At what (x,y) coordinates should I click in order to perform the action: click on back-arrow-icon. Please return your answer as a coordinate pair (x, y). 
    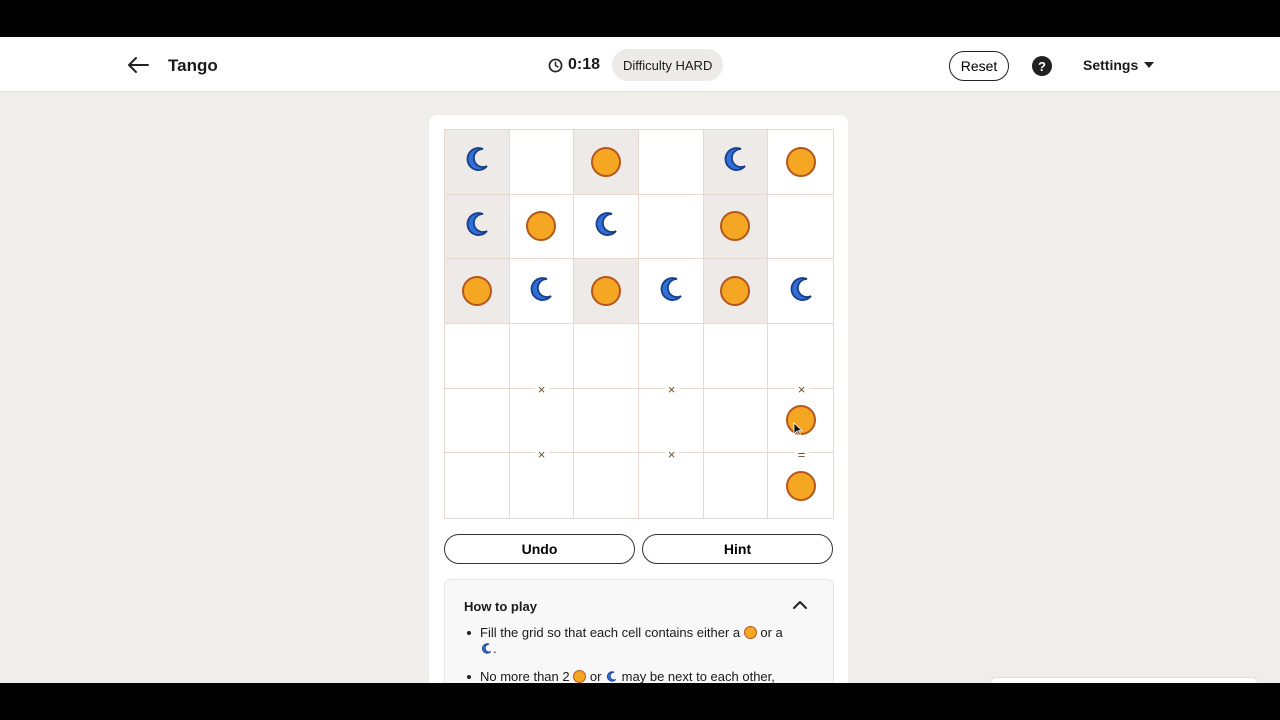
    Looking at the image, I should click on (138, 65).